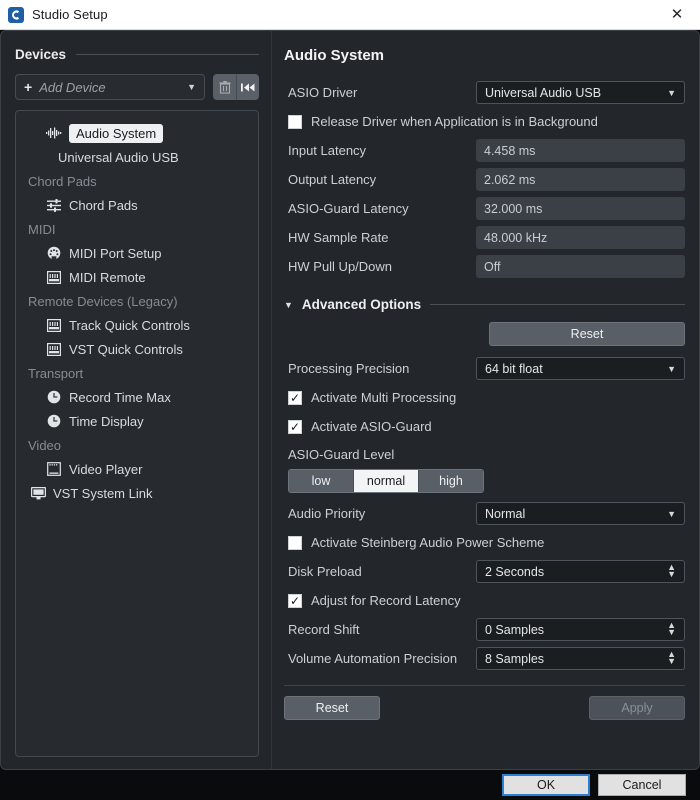 The image size is (700, 800). I want to click on power-scheme-label: Activate Steinberg Audio Power Scheme, so click(428, 542).